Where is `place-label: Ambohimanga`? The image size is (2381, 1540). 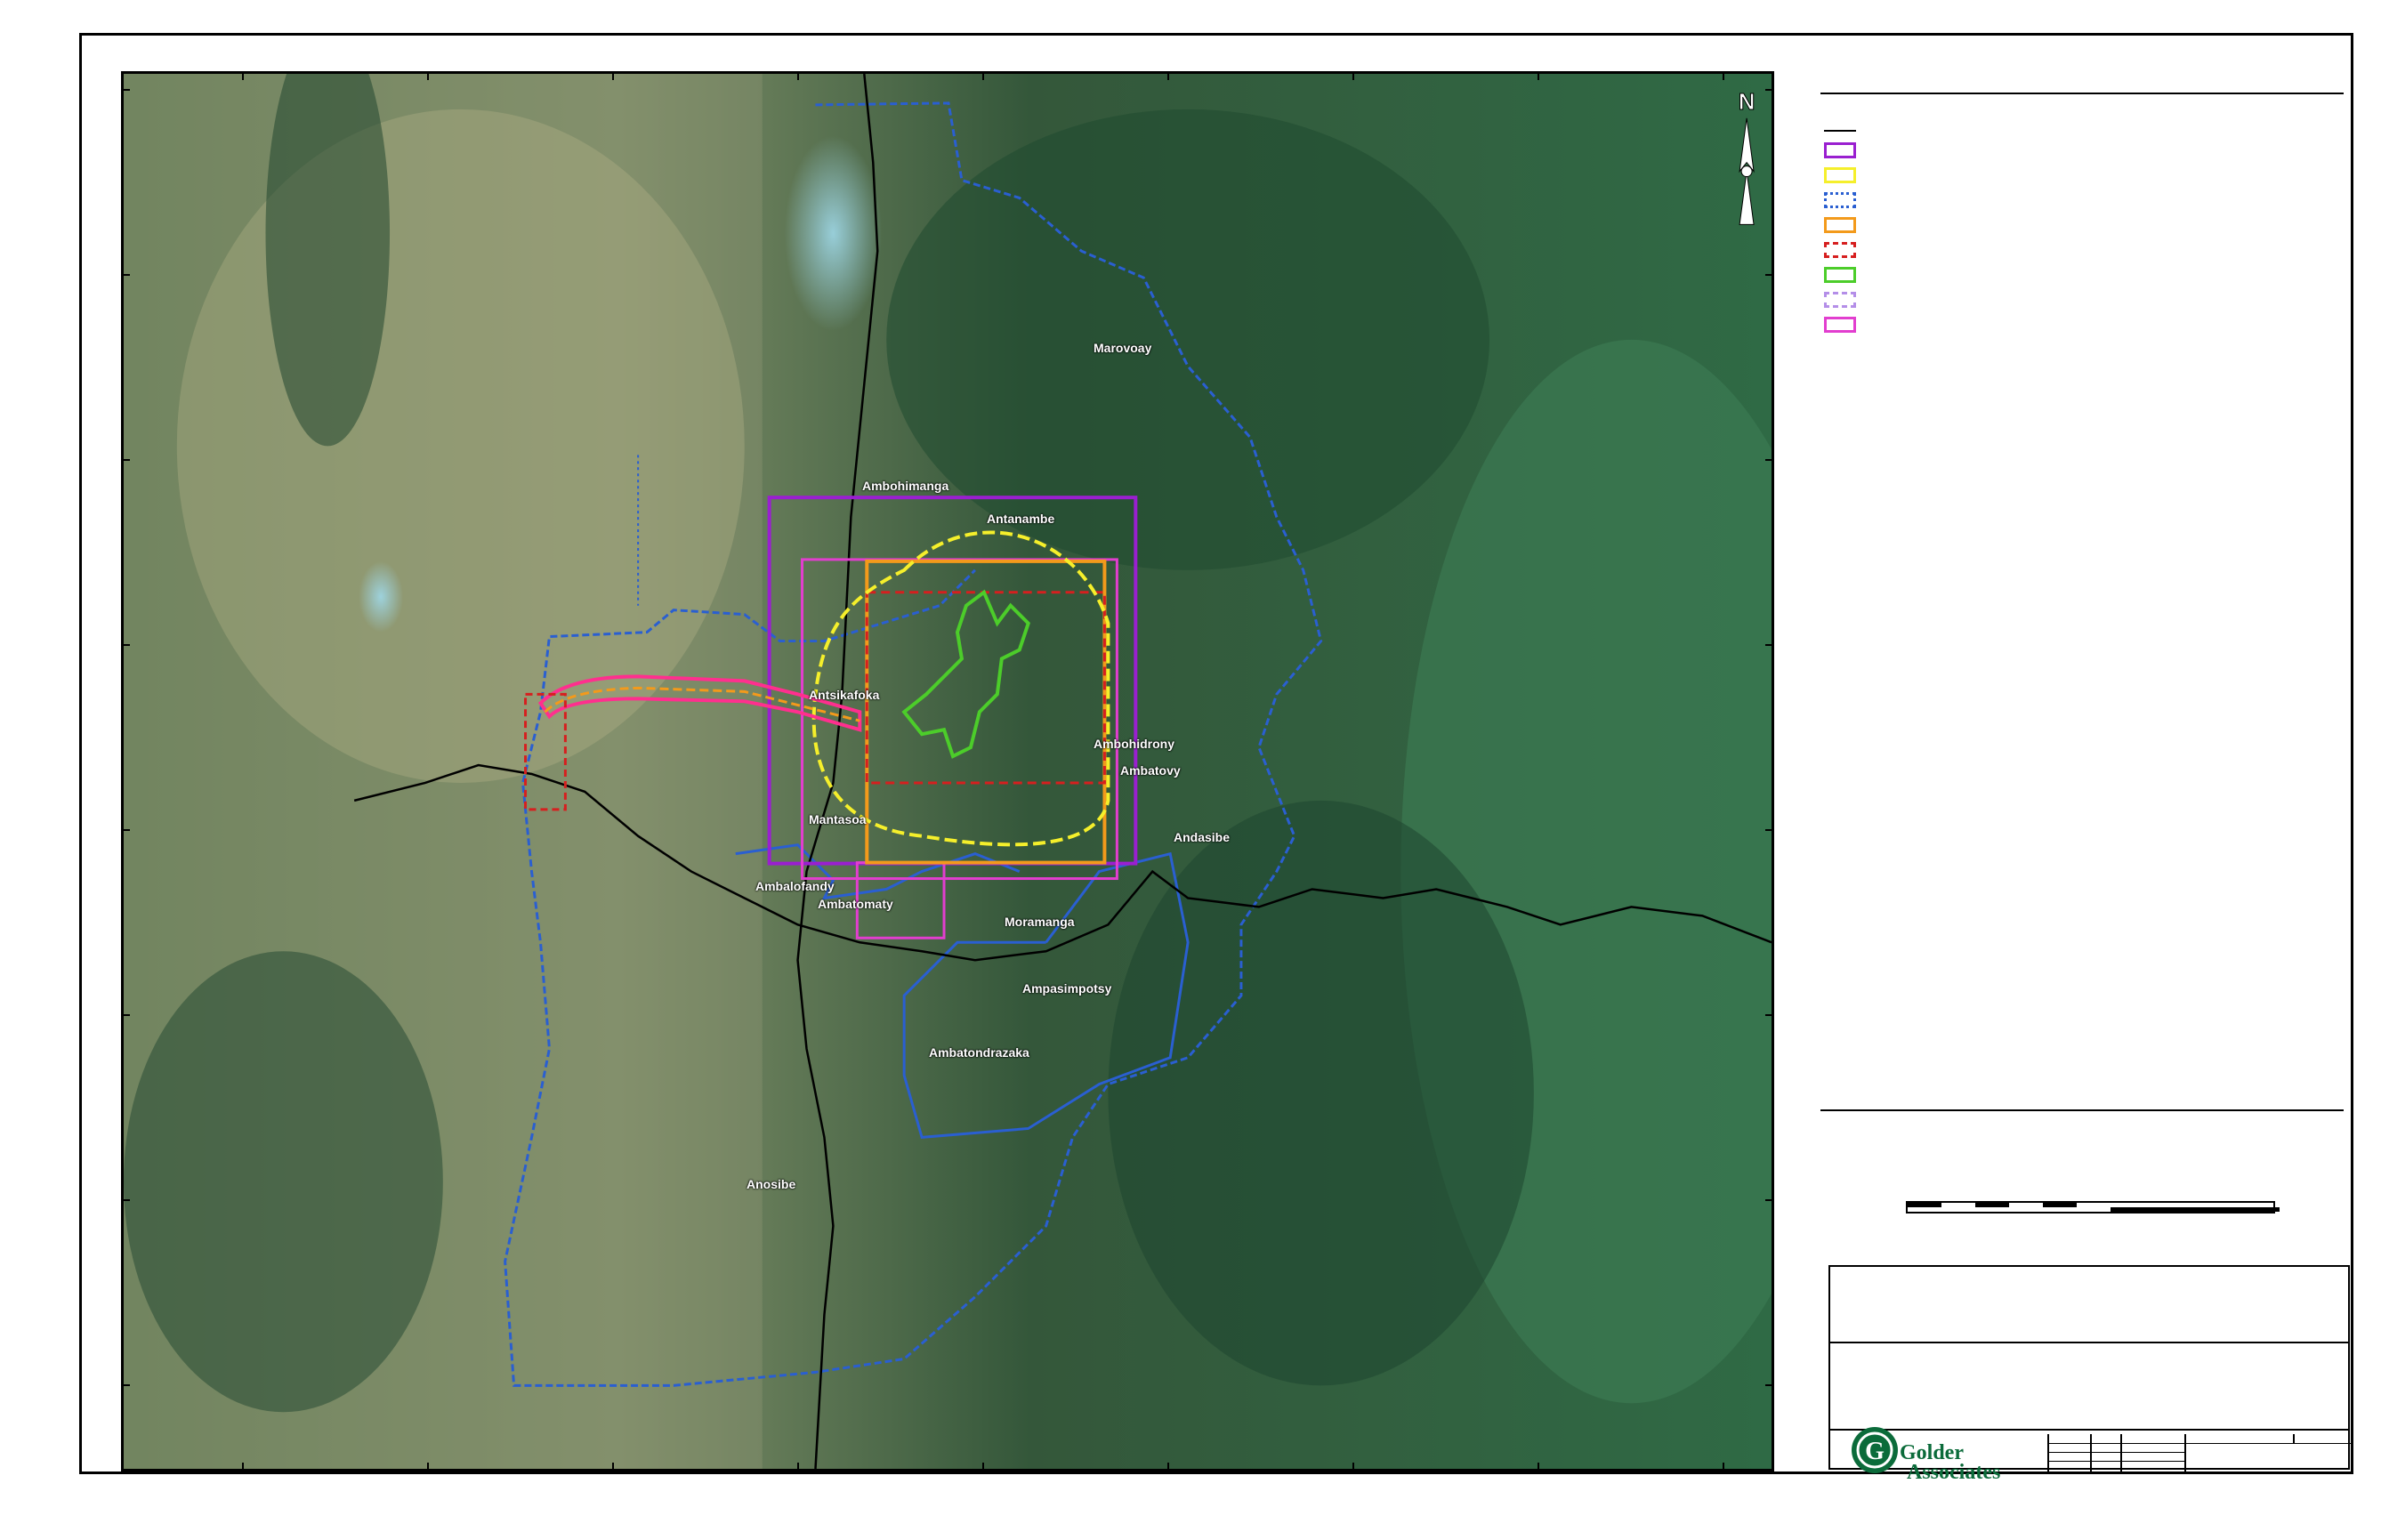
place-label: Ambohimanga is located at coordinates (905, 486).